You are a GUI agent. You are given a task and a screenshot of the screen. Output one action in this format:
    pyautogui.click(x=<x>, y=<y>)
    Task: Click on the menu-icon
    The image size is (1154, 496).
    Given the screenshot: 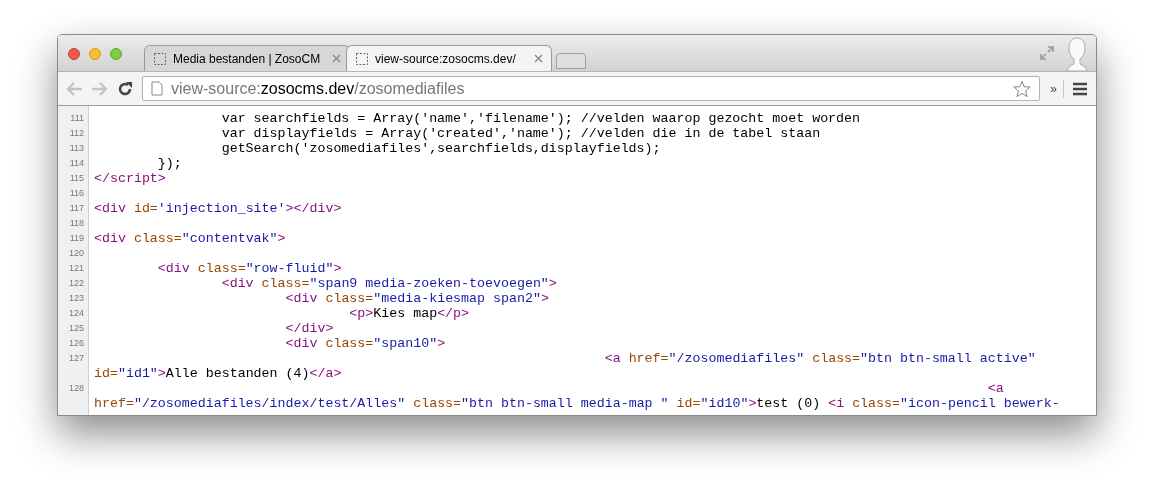 What is the action you would take?
    pyautogui.click(x=1080, y=88)
    